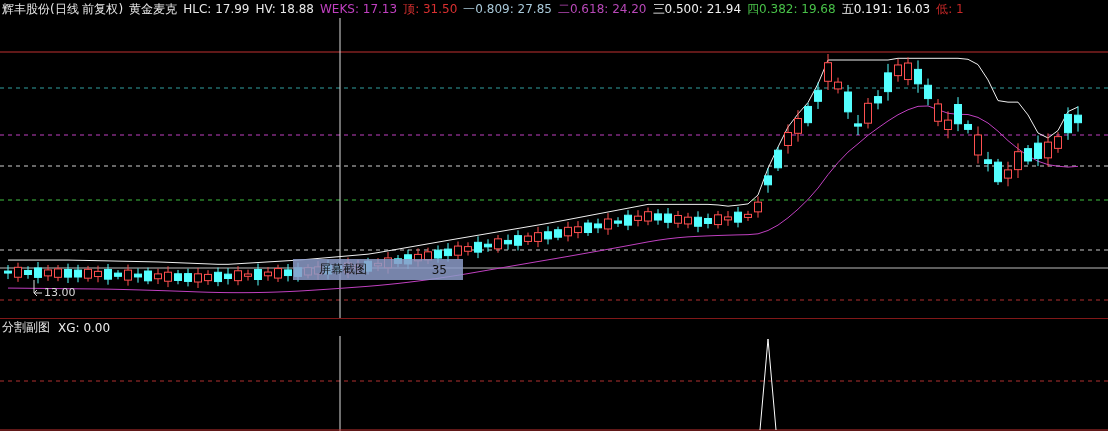  I want to click on indicator-value: 五0.191: 16.03, so click(886, 9).